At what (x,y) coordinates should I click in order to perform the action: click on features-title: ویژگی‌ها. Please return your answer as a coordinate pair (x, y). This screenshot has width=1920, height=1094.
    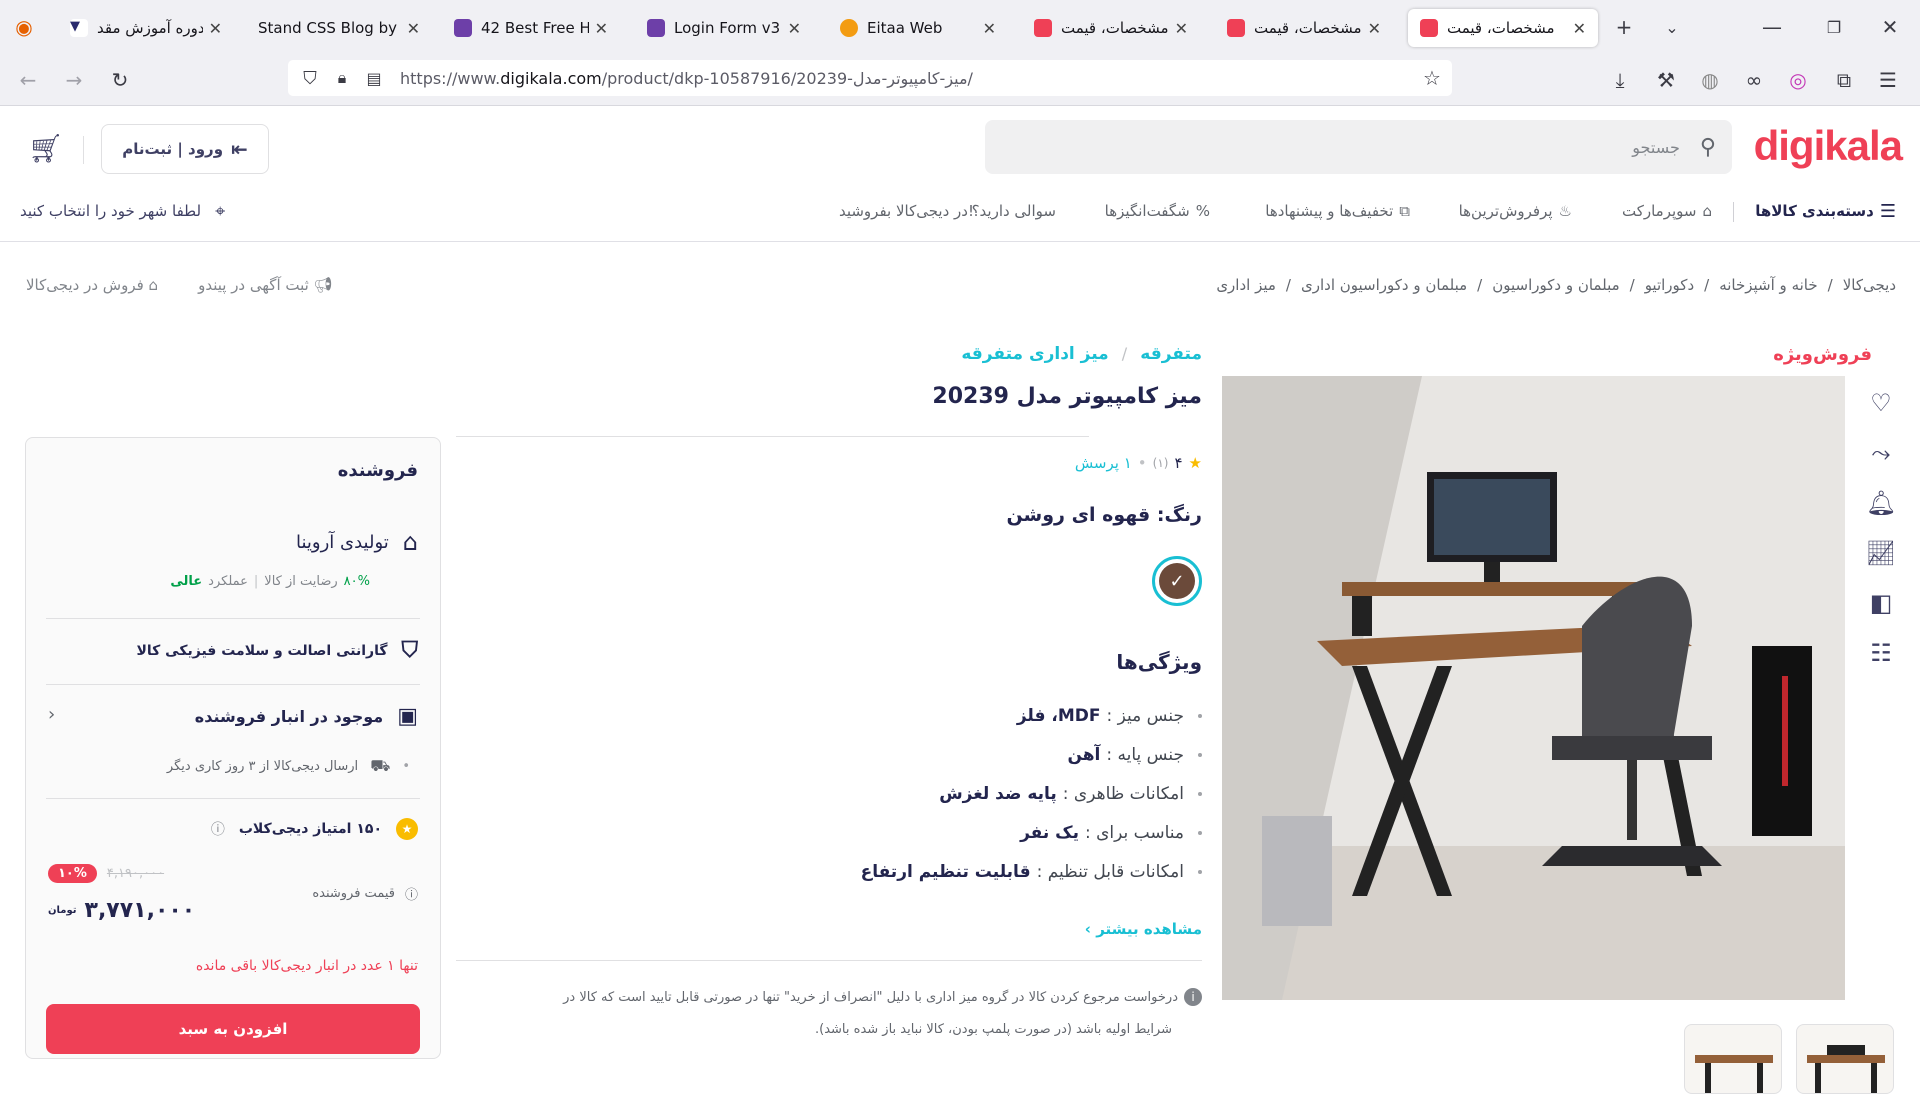
    Looking at the image, I should click on (1159, 662).